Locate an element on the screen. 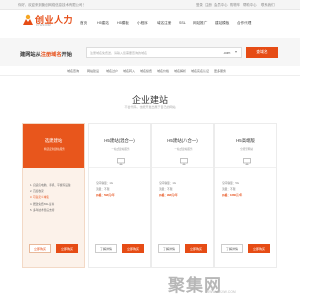 Image resolution: width=320 pixels, height=300 pixels. card-title: 选建建站 is located at coordinates (53, 140).